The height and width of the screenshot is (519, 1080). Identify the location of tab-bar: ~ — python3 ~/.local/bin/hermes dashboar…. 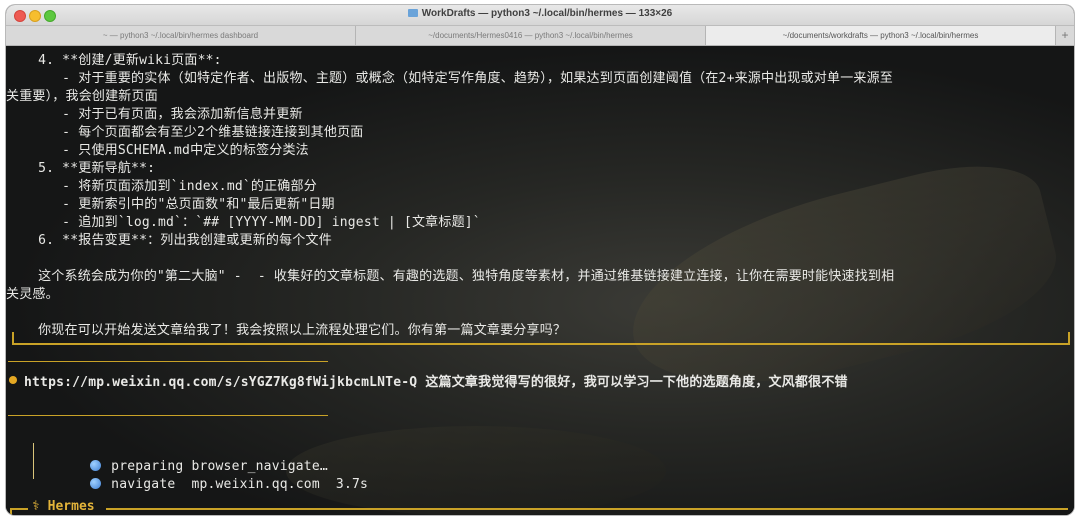
(540, 36).